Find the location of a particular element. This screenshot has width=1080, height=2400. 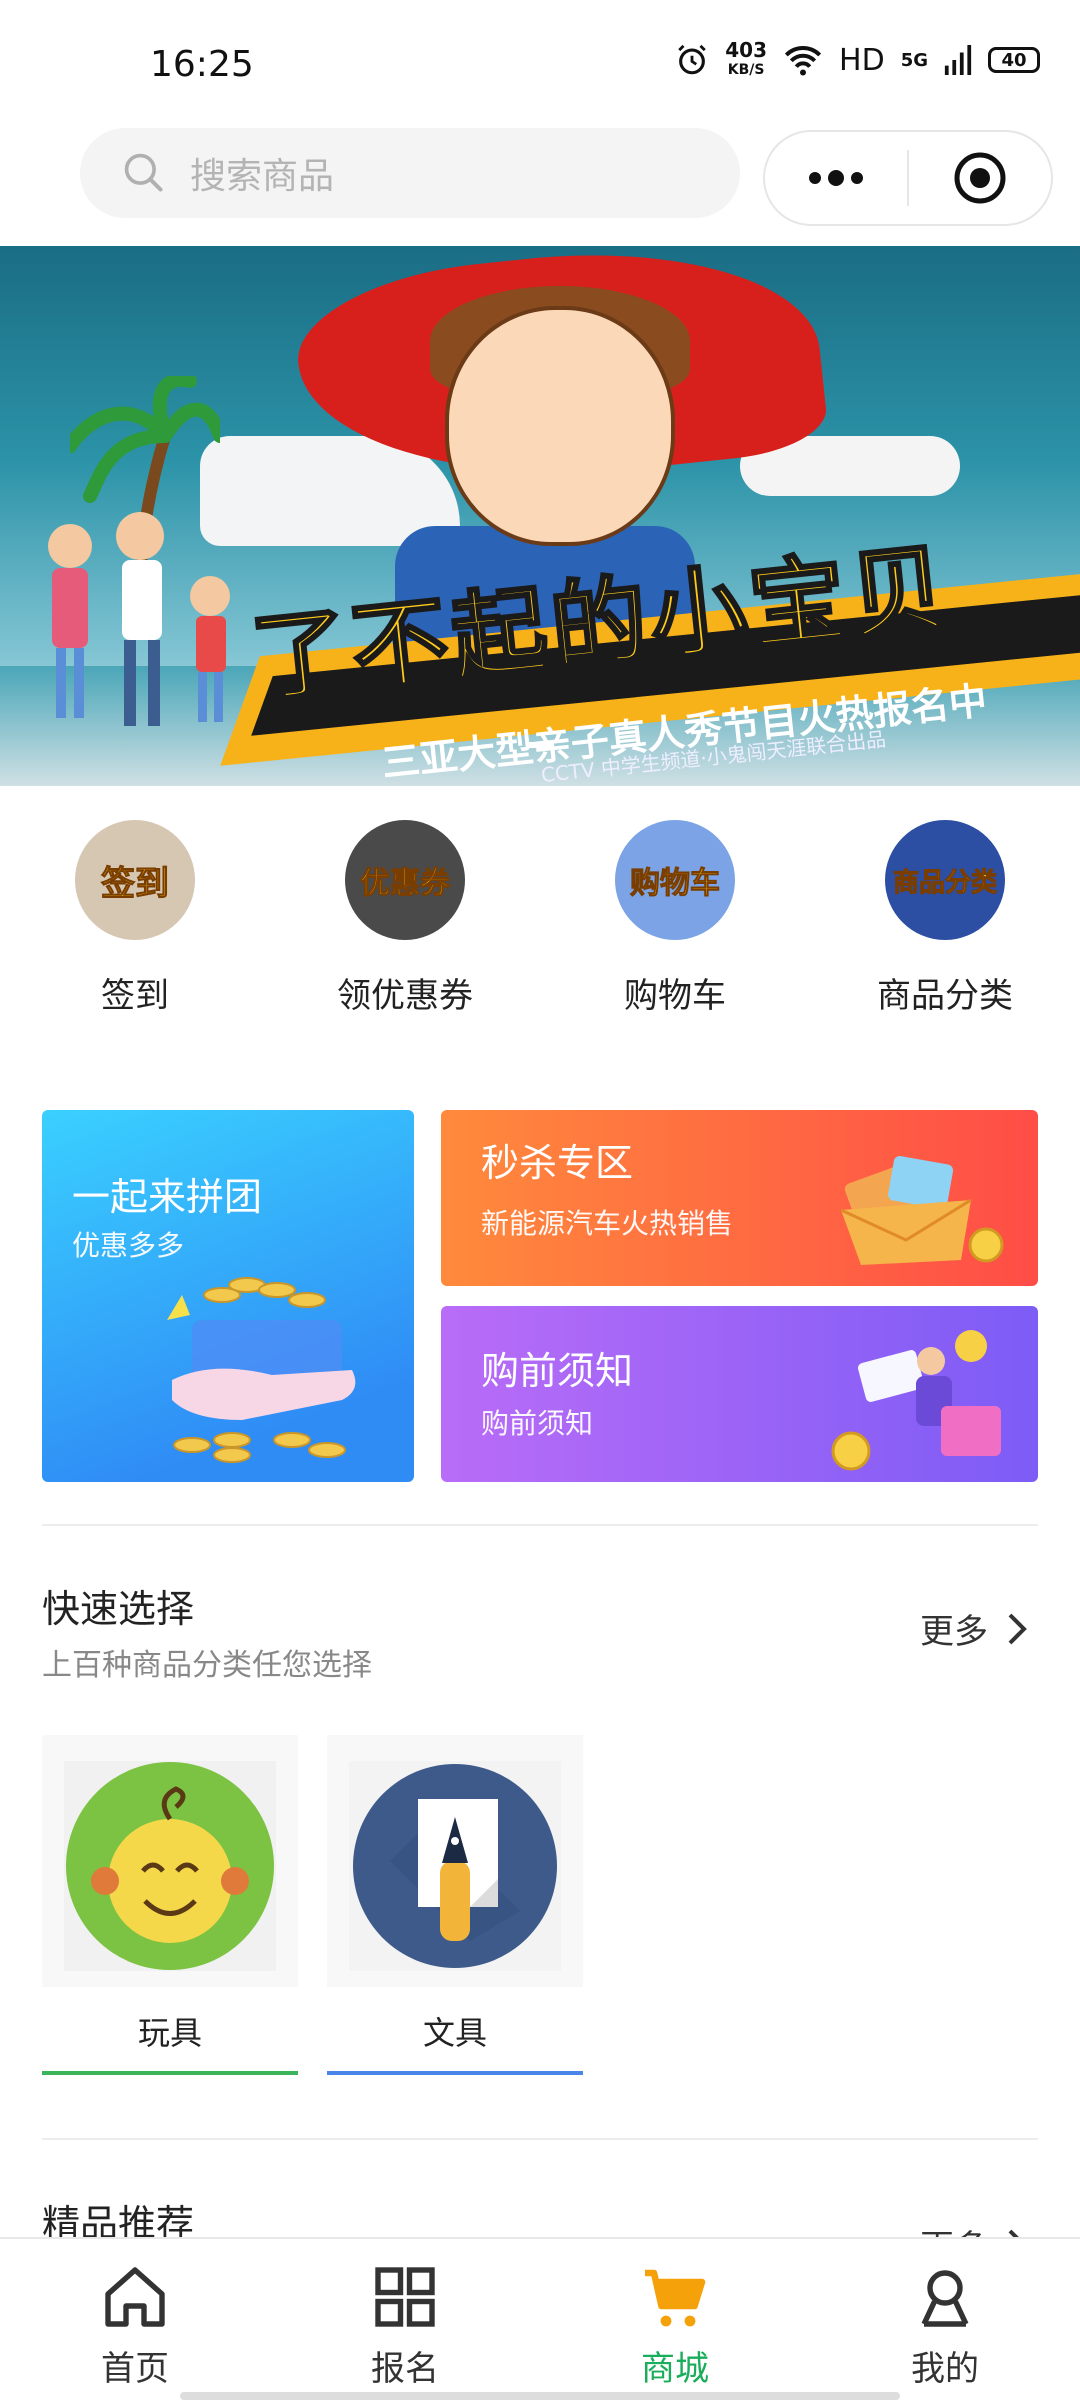

quick-nav-label: 商品分类 is located at coordinates (945, 996).